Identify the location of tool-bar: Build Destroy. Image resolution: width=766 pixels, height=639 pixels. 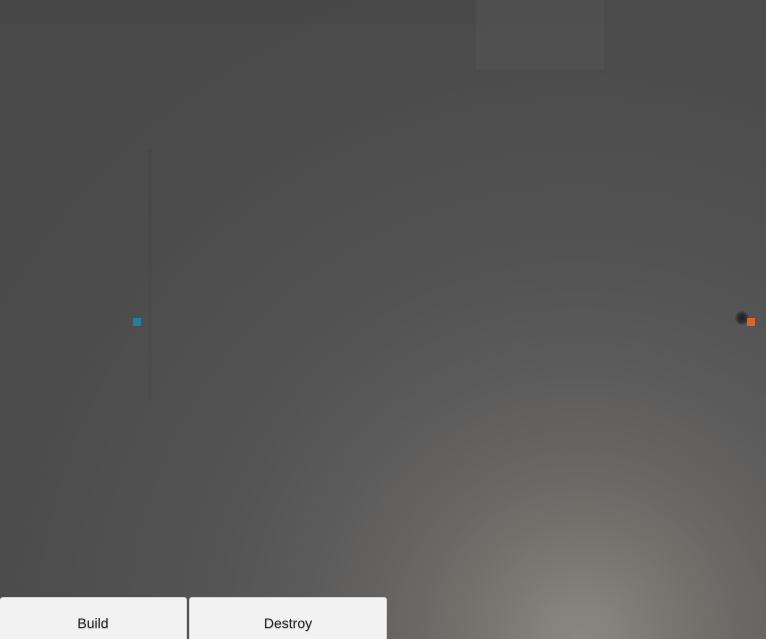
(194, 618).